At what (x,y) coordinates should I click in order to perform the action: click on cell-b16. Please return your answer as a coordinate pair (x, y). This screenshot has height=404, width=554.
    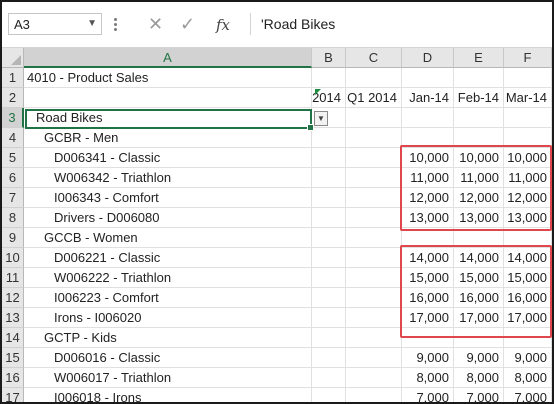
    Looking at the image, I should click on (329, 378).